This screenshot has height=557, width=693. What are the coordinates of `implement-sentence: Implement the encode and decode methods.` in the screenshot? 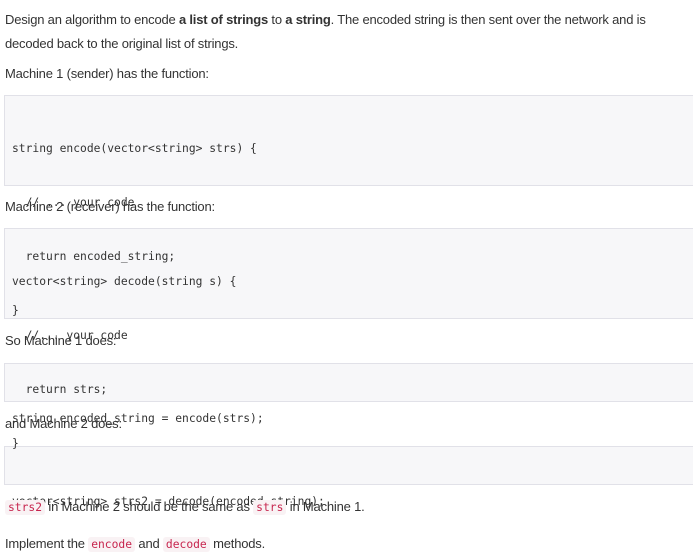 It's located at (349, 544).